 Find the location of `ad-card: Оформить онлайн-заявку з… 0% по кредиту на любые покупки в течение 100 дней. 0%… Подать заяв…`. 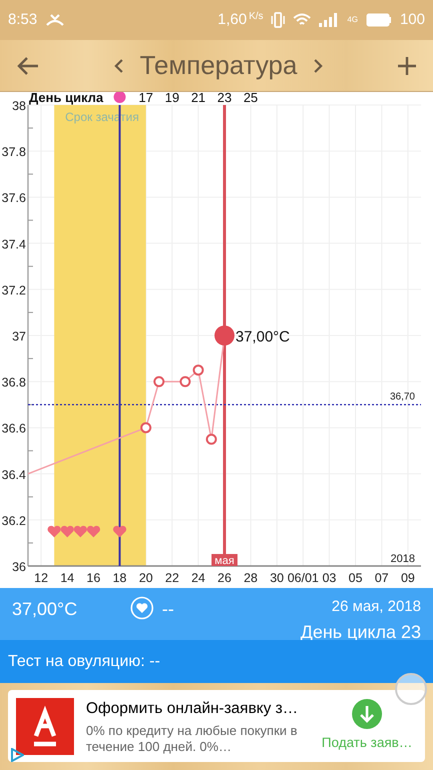

ad-card: Оформить онлайн-заявку з… 0% по кредиту на любые покупки в течение 100 дней. 0%… Подать заяв… is located at coordinates (216, 726).